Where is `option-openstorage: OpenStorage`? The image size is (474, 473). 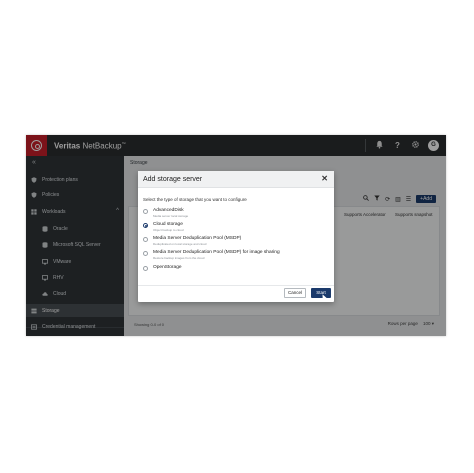
option-openstorage: OpenStorage is located at coordinates (235, 271).